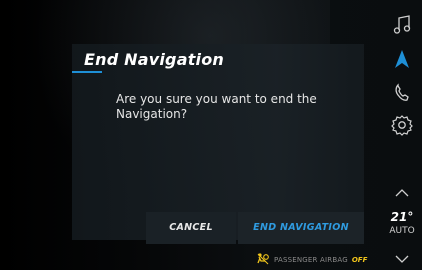 The width and height of the screenshot is (422, 270). What do you see at coordinates (263, 260) in the screenshot?
I see `airbag-icon` at bounding box center [263, 260].